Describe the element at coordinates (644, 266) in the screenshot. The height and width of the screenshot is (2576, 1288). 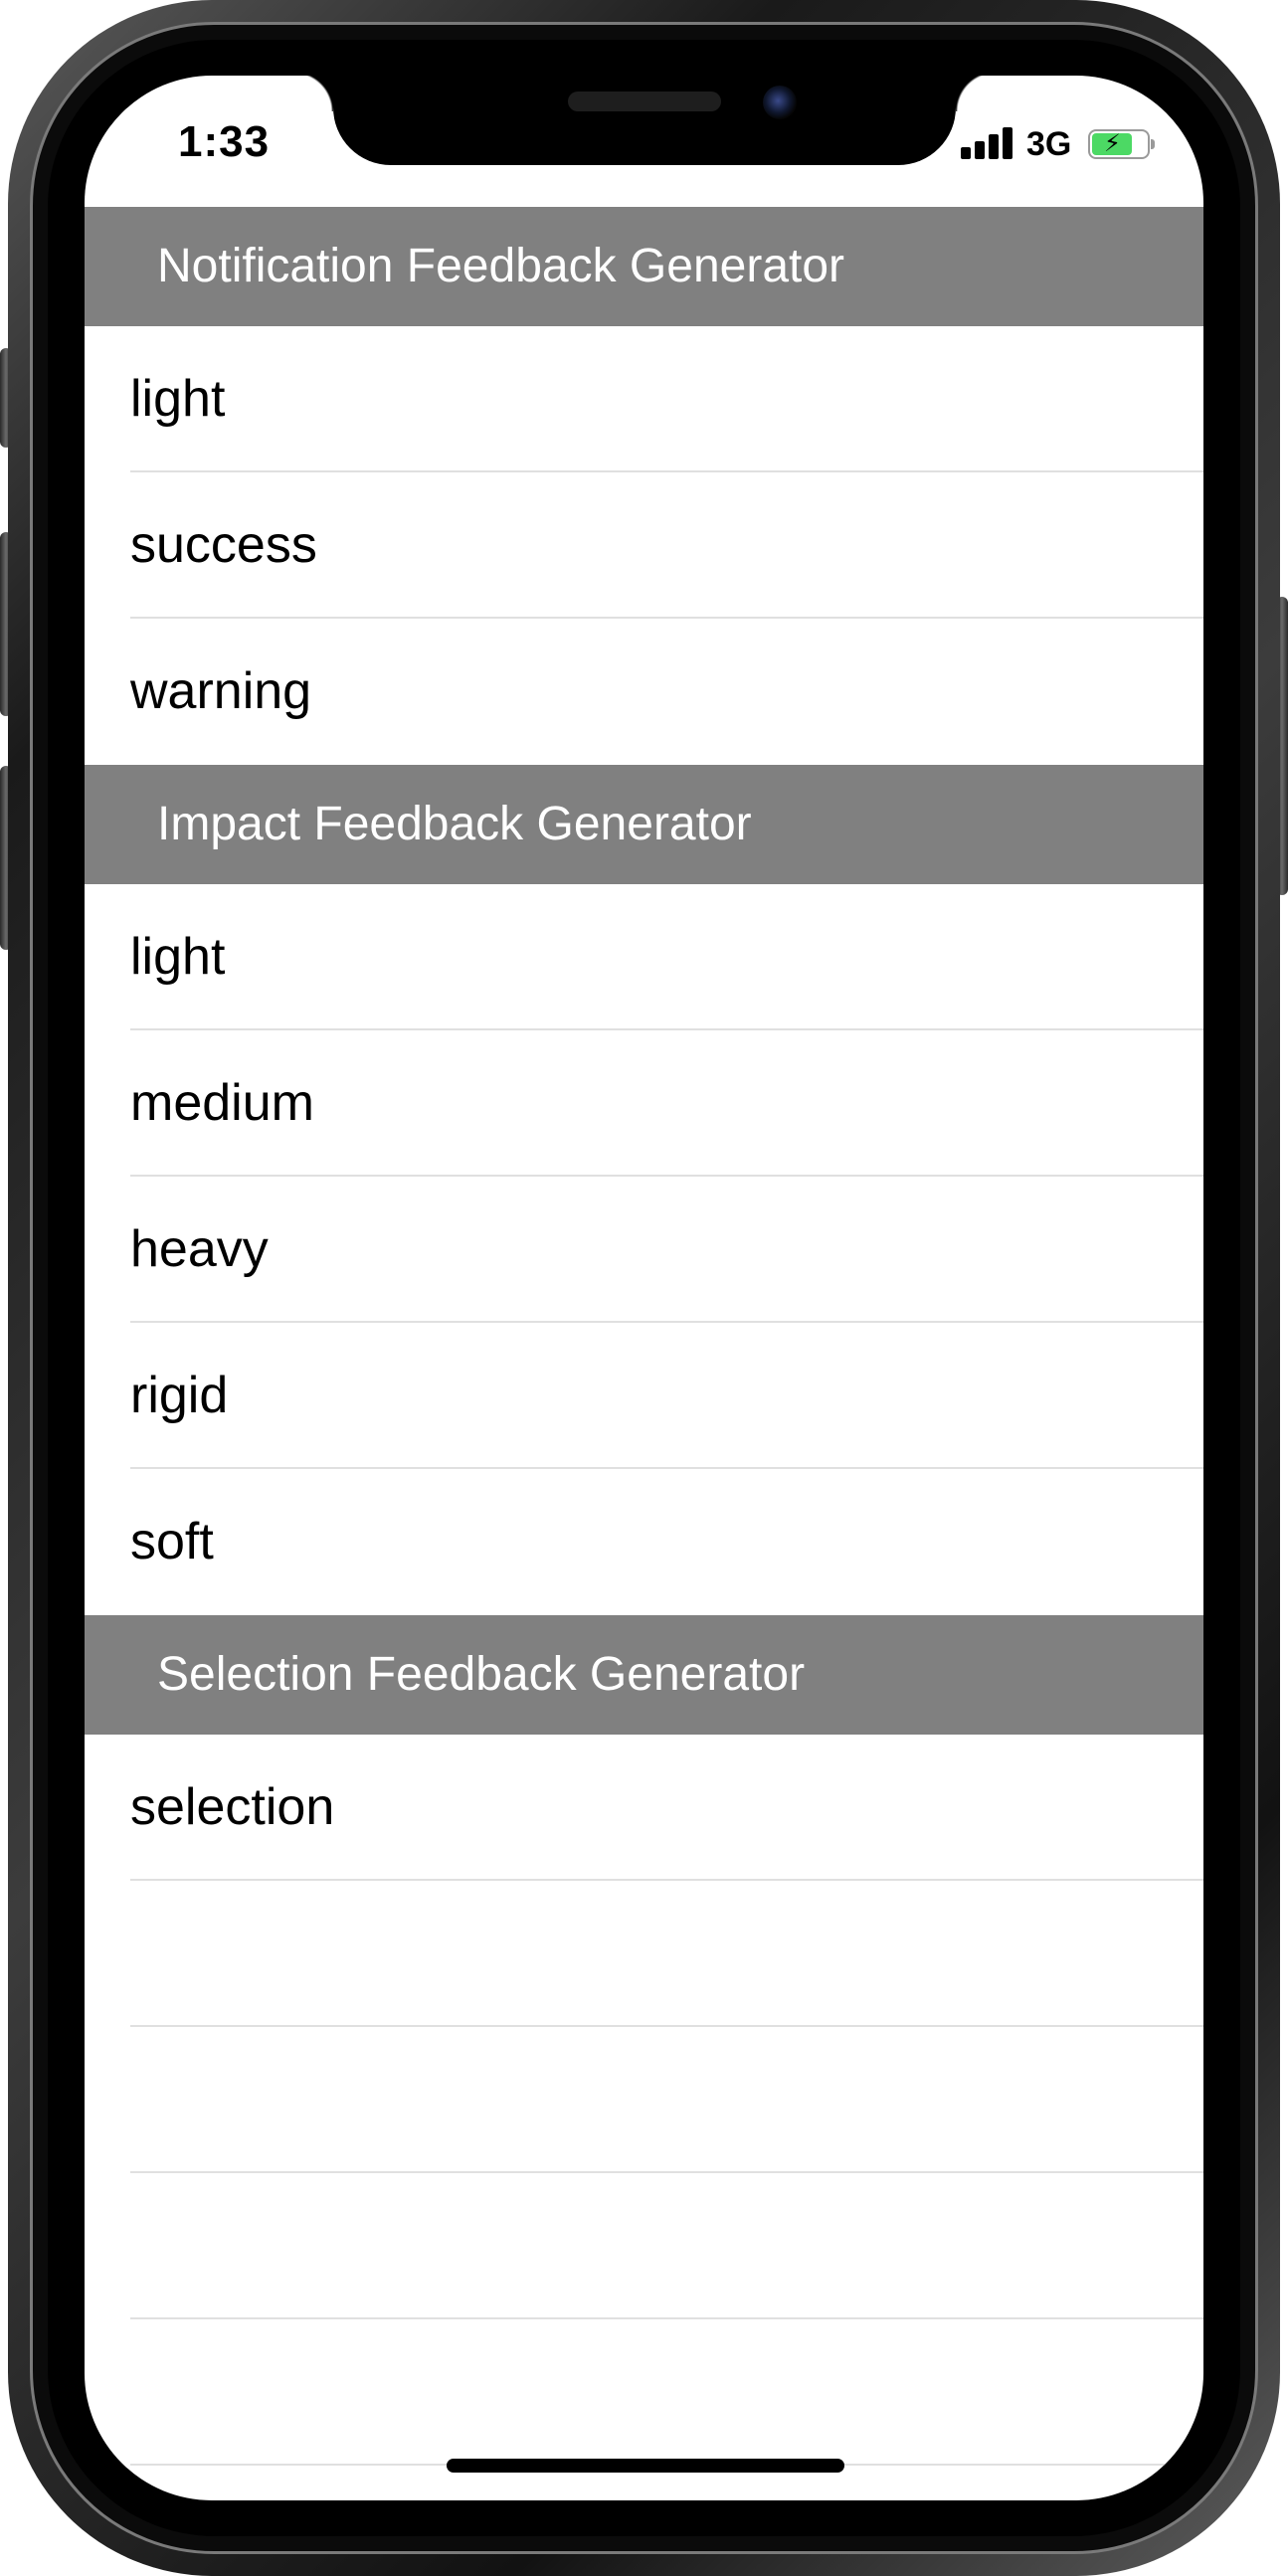
I see `section-header-notification: Notification Feedback Generator` at that location.